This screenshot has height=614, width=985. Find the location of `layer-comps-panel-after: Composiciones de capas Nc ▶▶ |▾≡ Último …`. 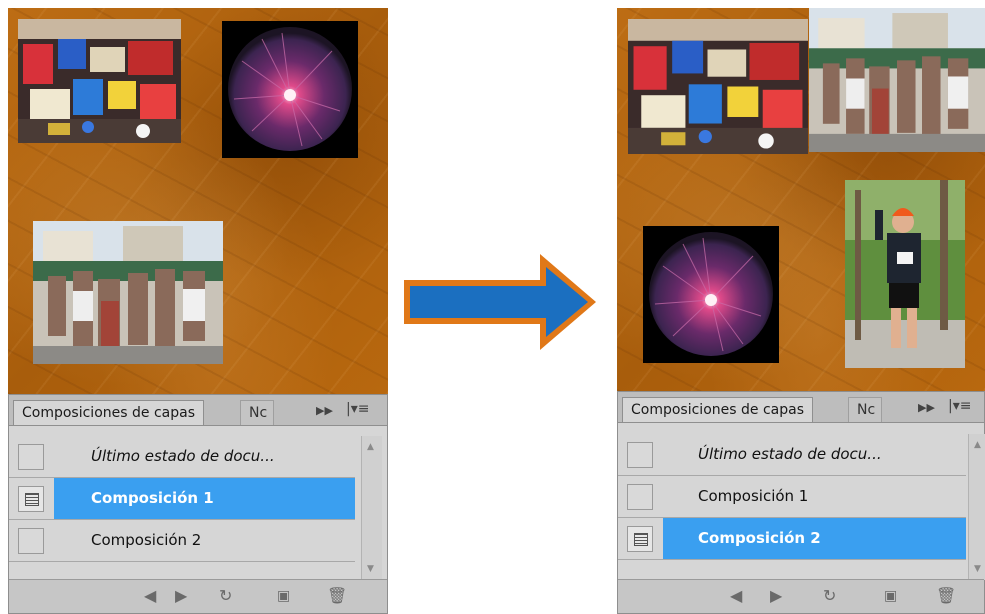

layer-comps-panel-after: Composiciones de capas Nc ▶▶ |▾≡ Último … is located at coordinates (801, 502).